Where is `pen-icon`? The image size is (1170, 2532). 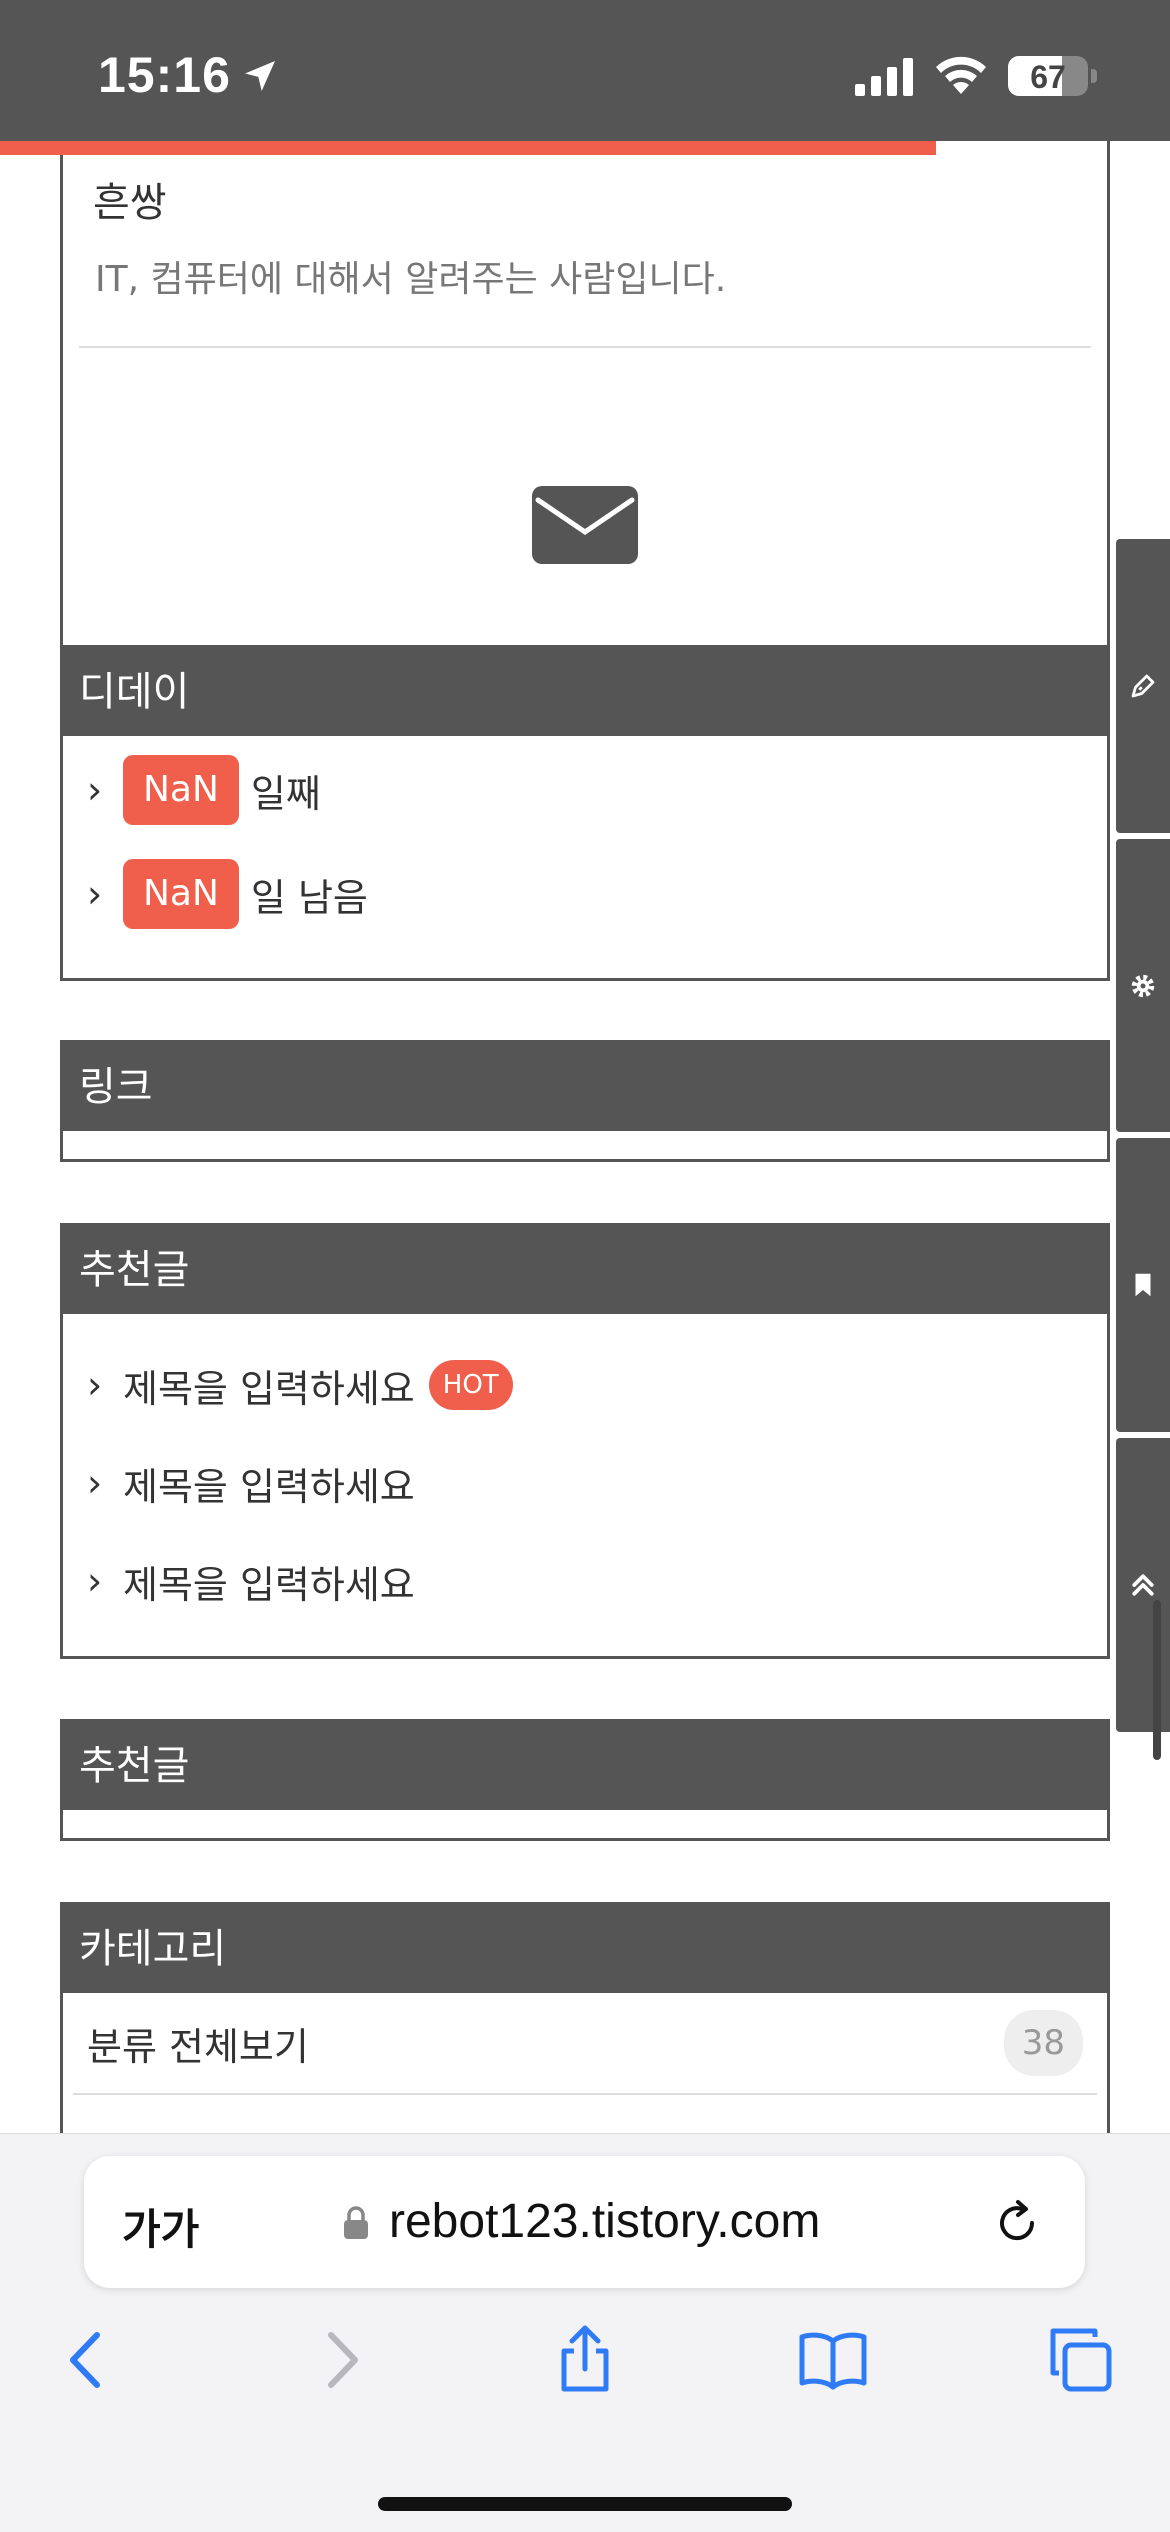
pen-icon is located at coordinates (1143, 686).